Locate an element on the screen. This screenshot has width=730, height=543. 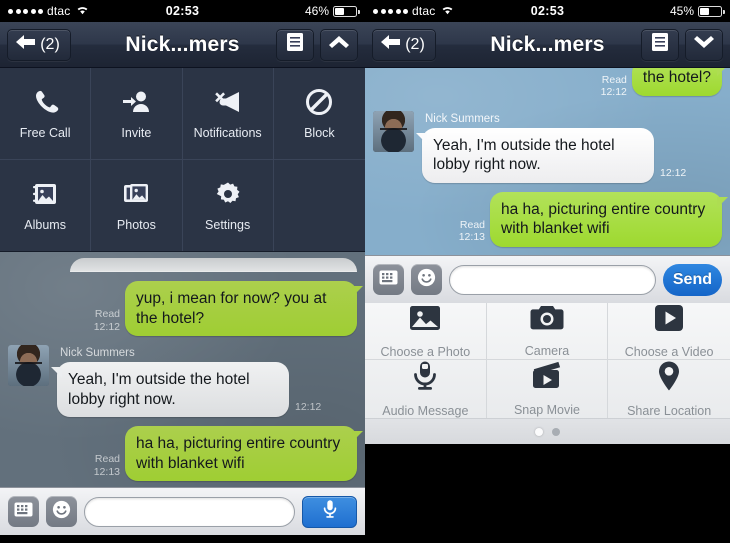
message-bubble: the hotel? is located at coordinates (680, 82).